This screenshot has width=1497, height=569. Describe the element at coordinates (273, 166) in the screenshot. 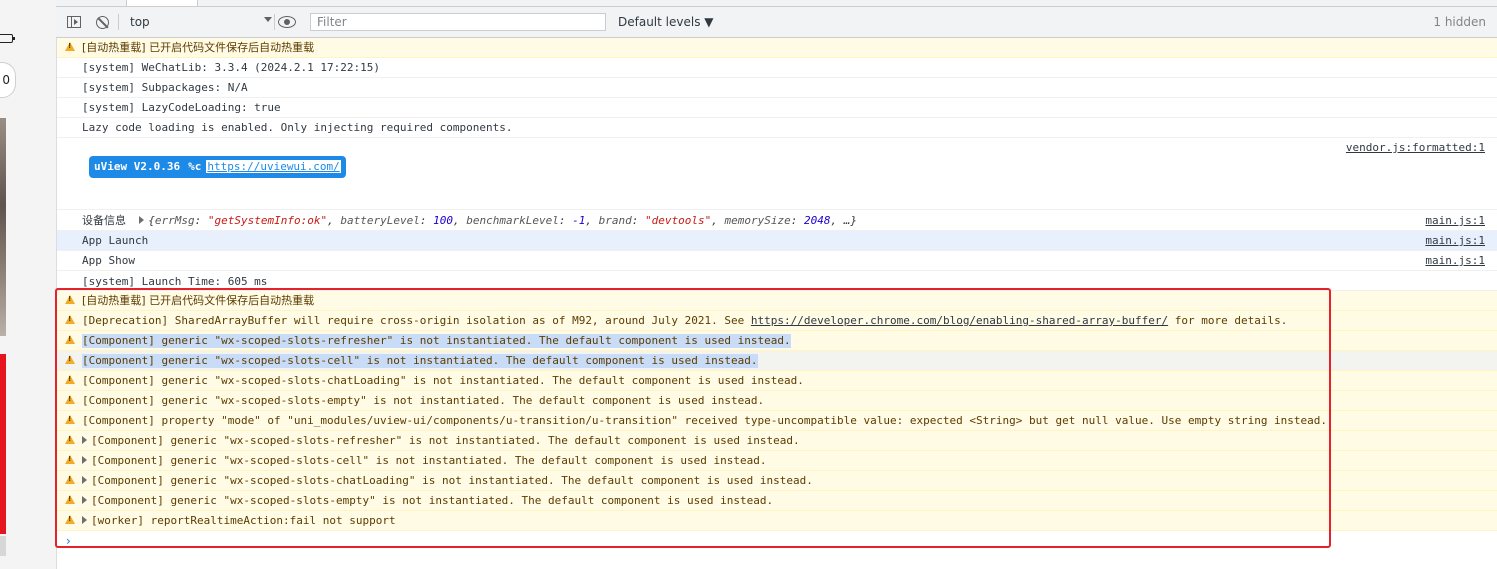

I see `uview-url-link: https://uviewui.com/` at that location.